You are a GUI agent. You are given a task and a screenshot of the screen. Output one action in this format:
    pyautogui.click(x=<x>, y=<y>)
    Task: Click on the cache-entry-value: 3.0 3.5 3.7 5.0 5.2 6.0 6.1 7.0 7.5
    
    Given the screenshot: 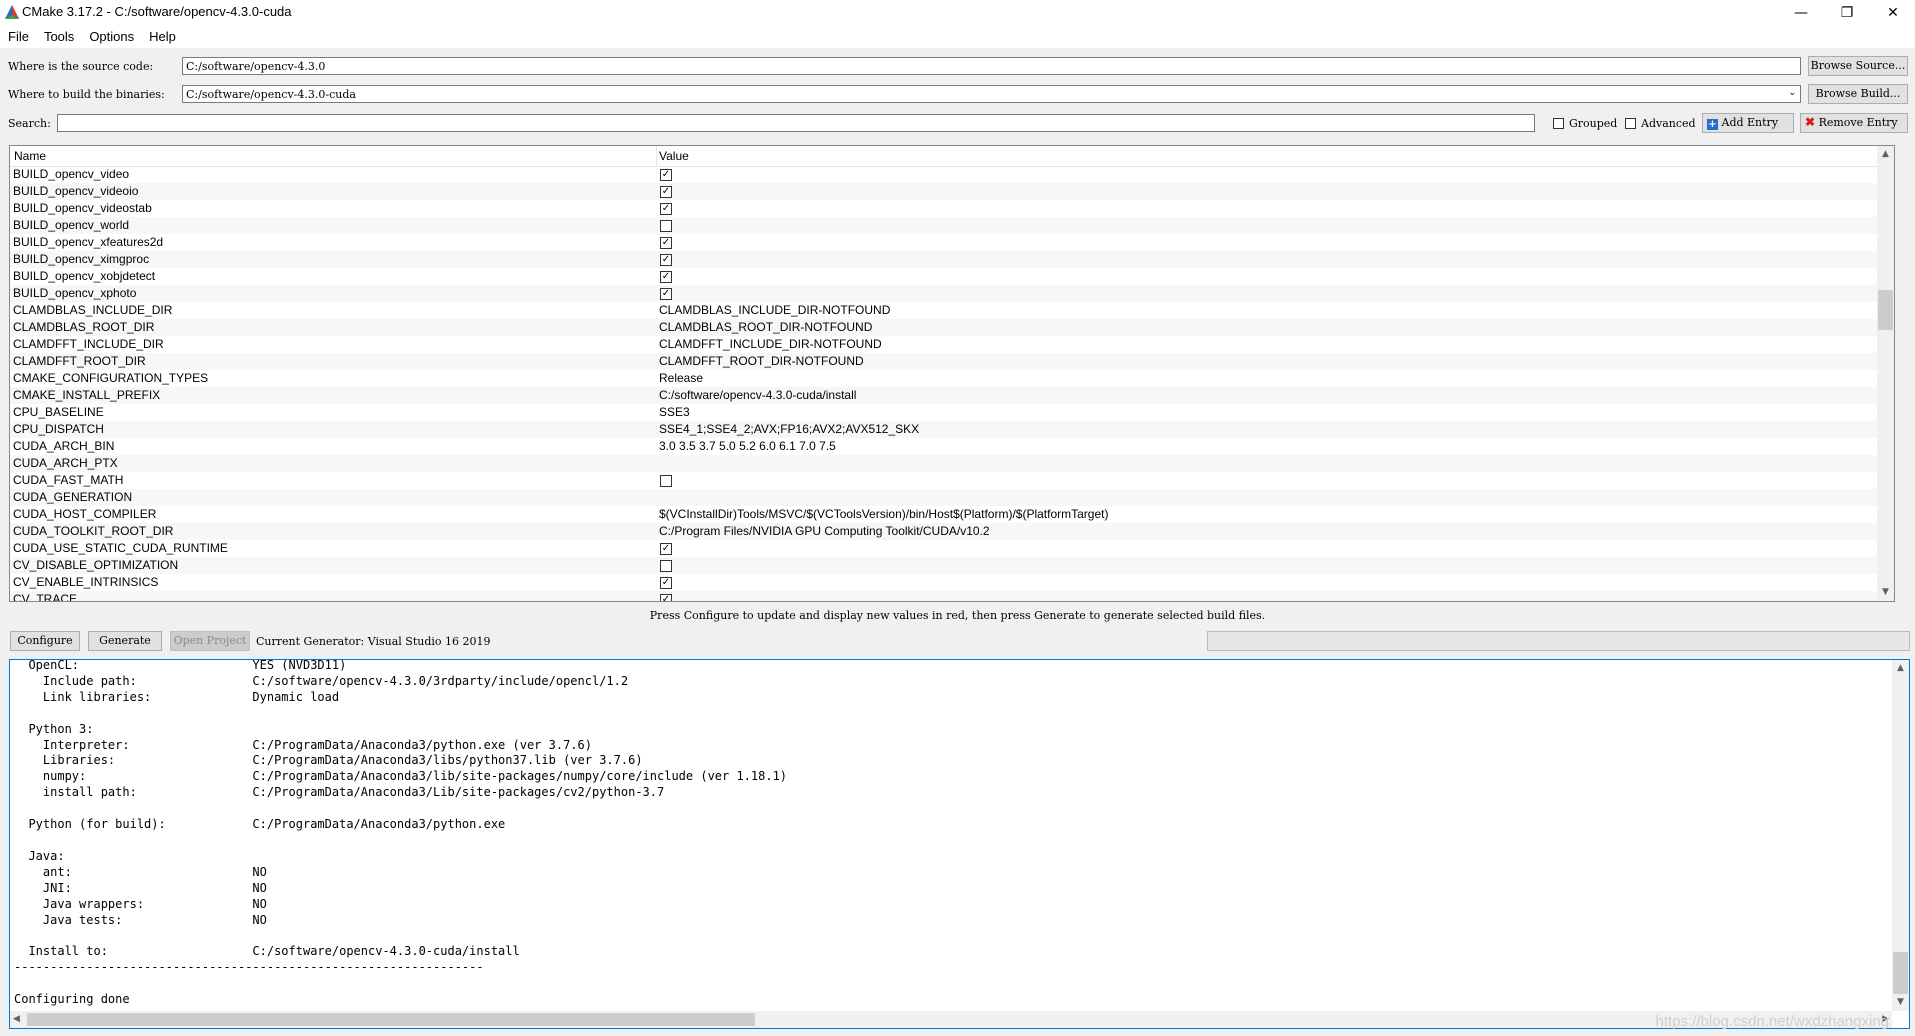 What is the action you would take?
    pyautogui.click(x=747, y=446)
    